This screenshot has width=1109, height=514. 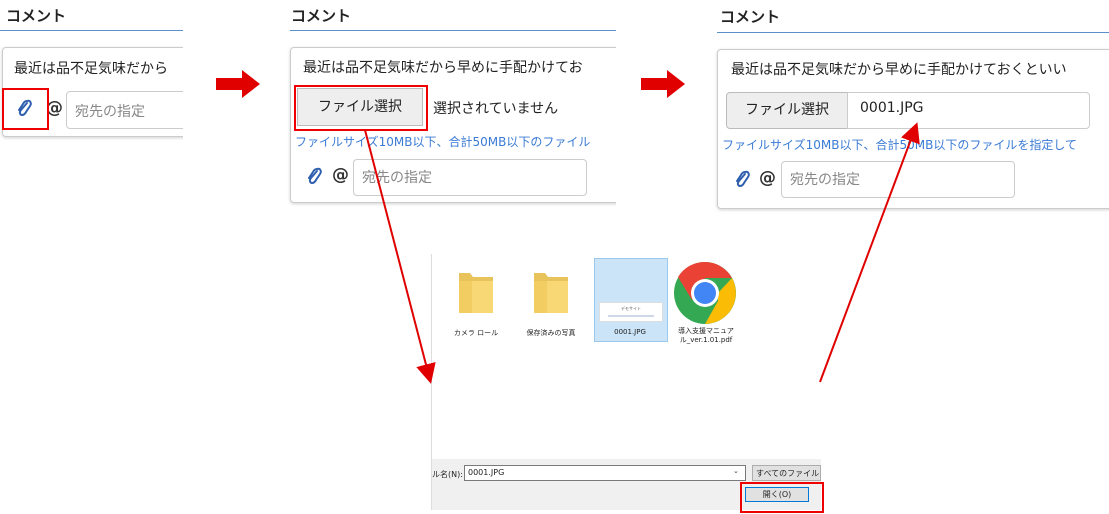 What do you see at coordinates (400, 256) in the screenshot?
I see `arrow-to-dialog` at bounding box center [400, 256].